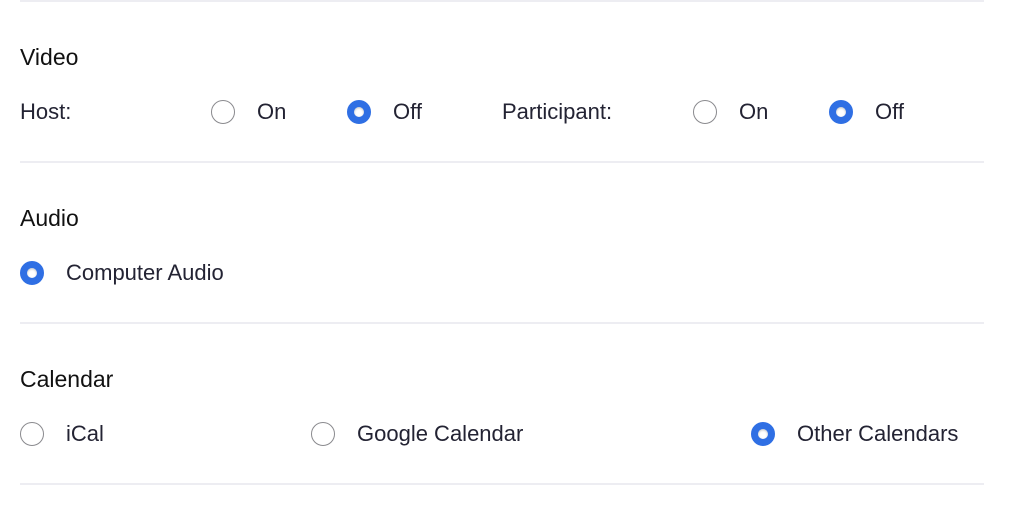 This screenshot has width=1024, height=509. Describe the element at coordinates (384, 112) in the screenshot. I see `host-off-radio: Off` at that location.